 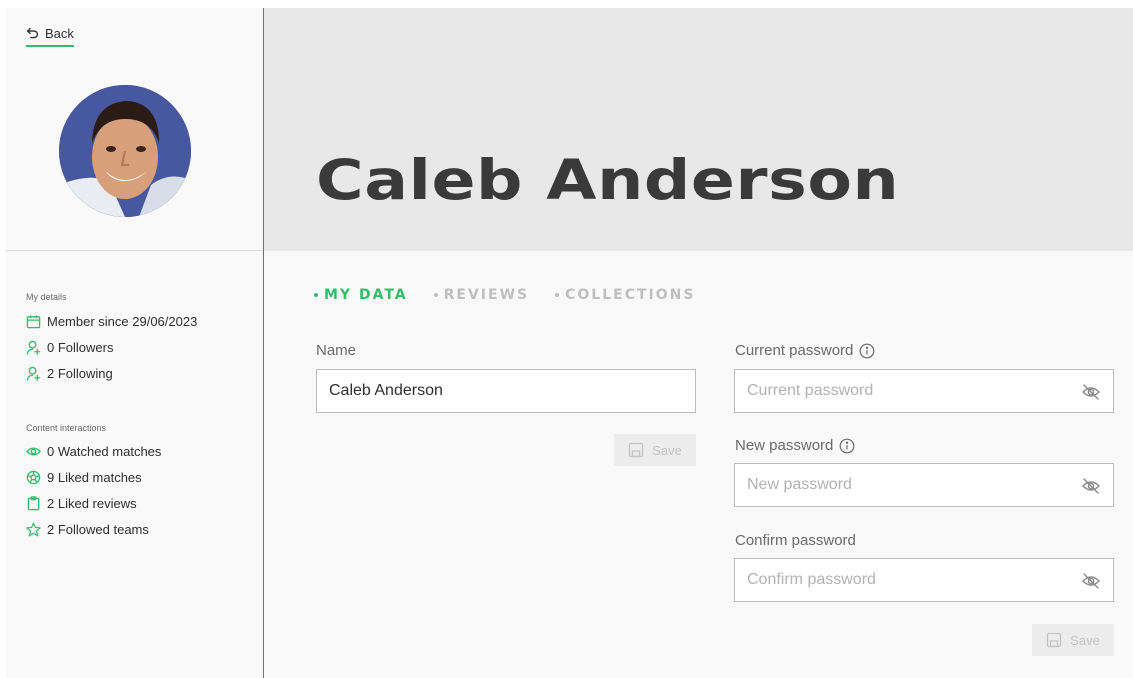 I want to click on followers-item: 0 Followers, so click(x=111, y=347).